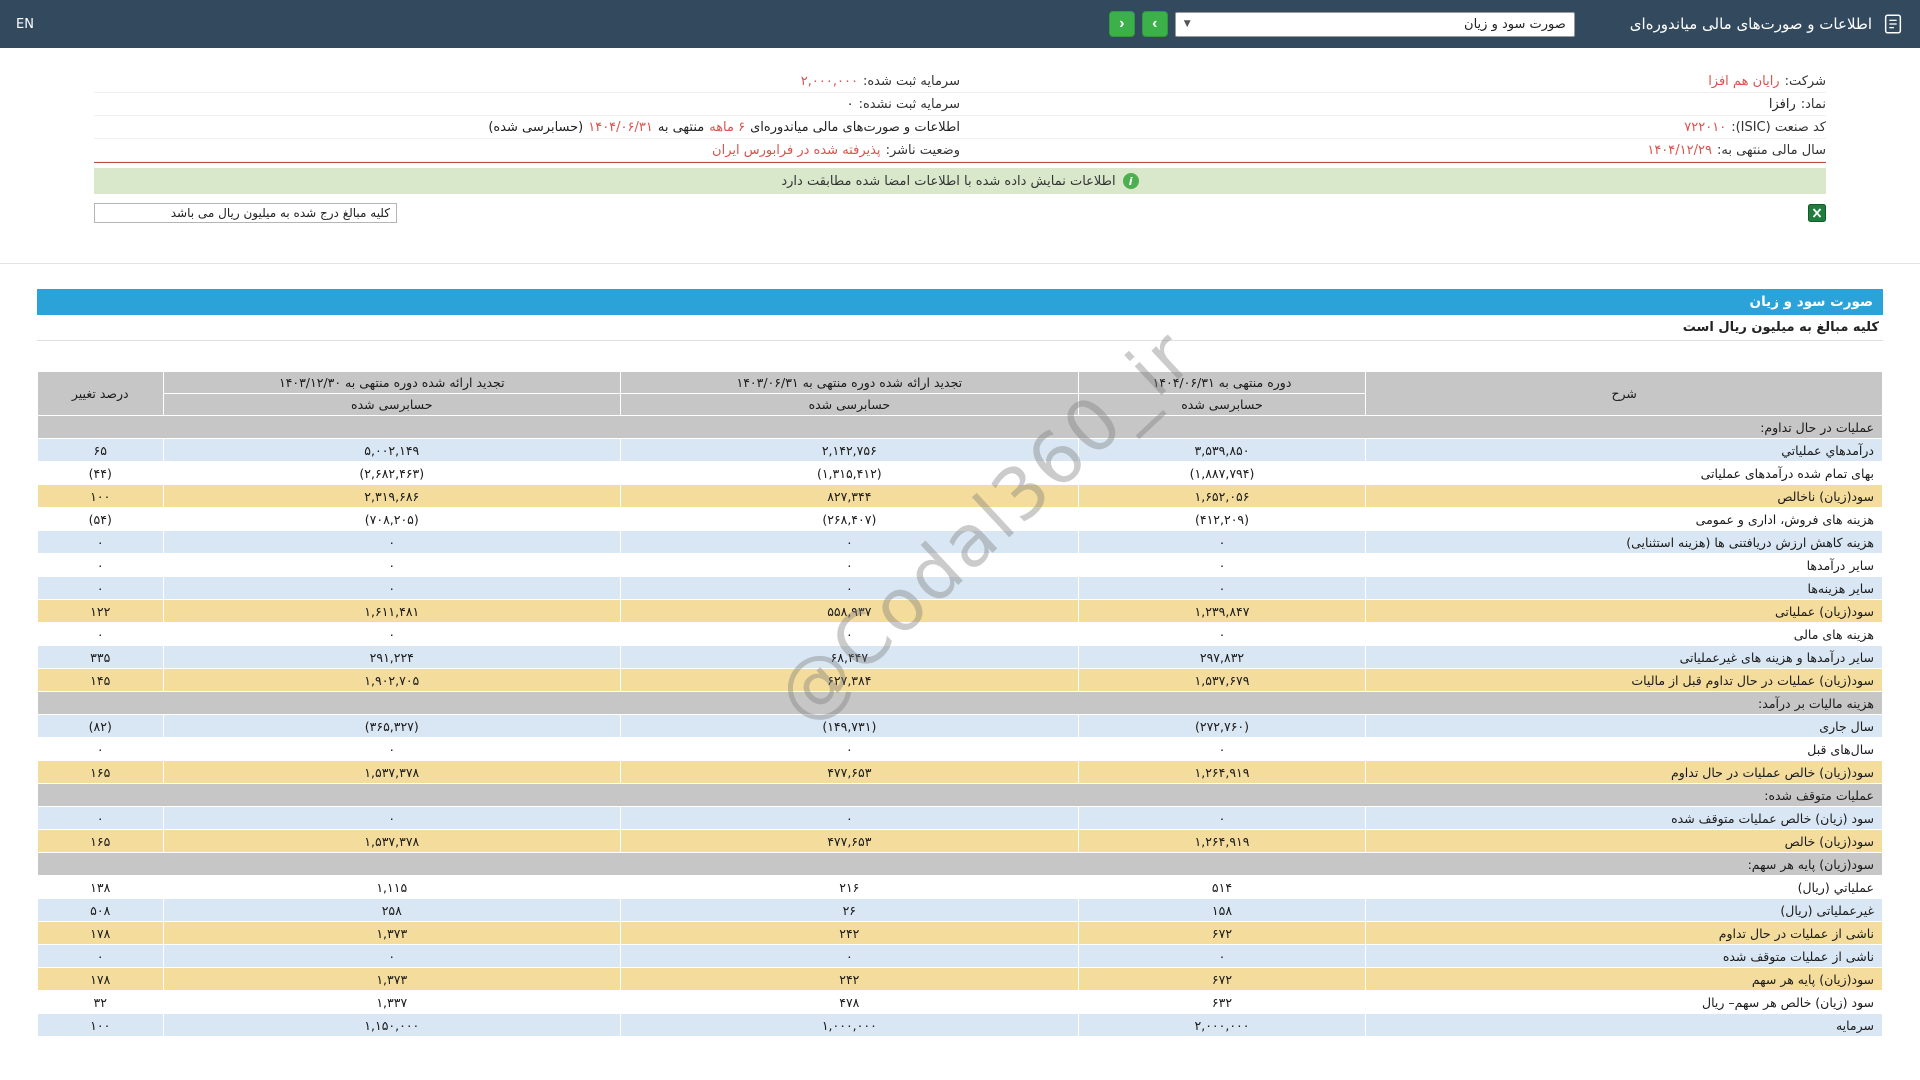 This screenshot has width=1920, height=1080. What do you see at coordinates (1817, 213) in the screenshot?
I see `excel-export-icon` at bounding box center [1817, 213].